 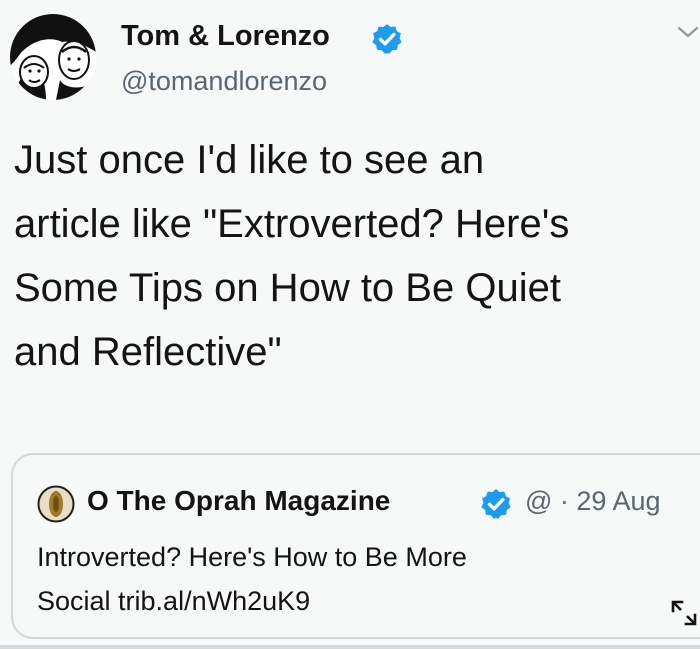 I want to click on chevron-down-icon, so click(x=688, y=32).